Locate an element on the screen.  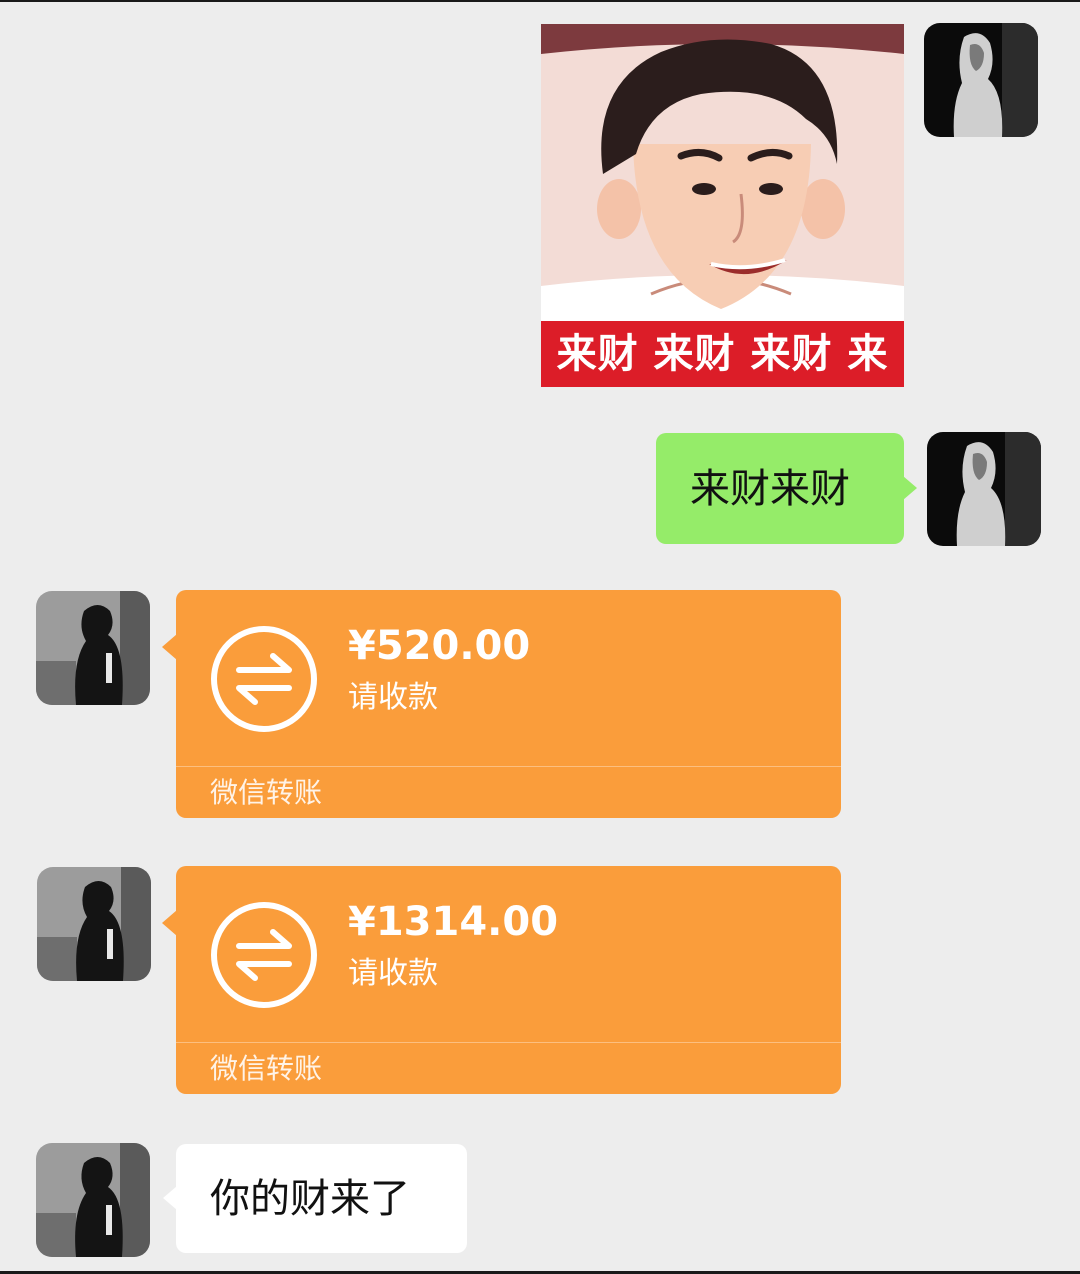
transfer-amount: ¥520.00 is located at coordinates (439, 646).